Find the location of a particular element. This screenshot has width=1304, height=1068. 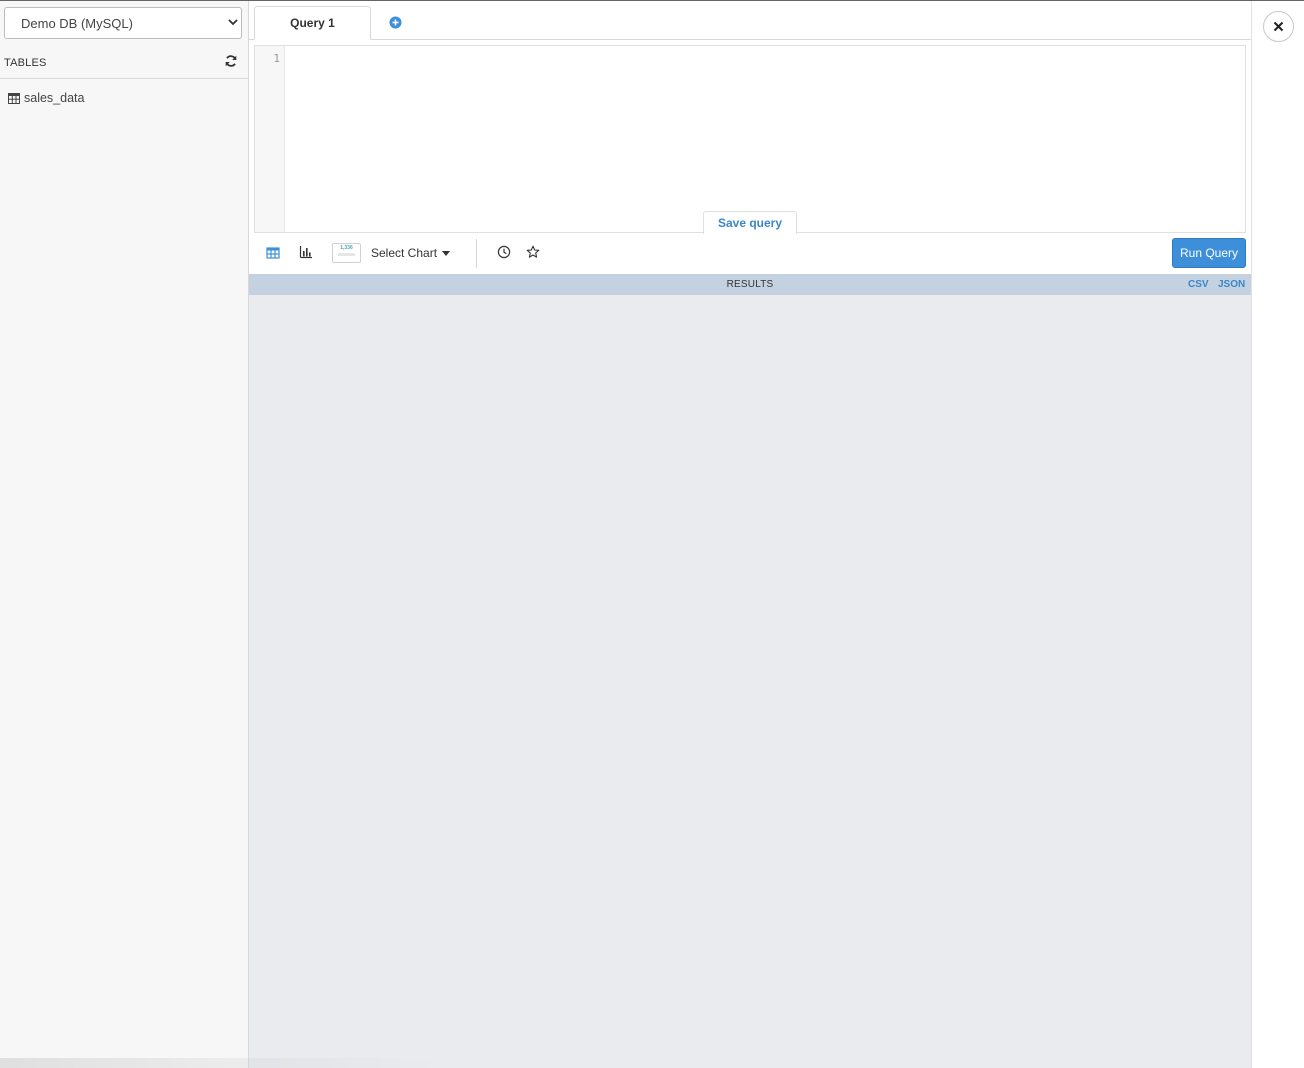

chevron-down-icon is located at coordinates (233, 22).